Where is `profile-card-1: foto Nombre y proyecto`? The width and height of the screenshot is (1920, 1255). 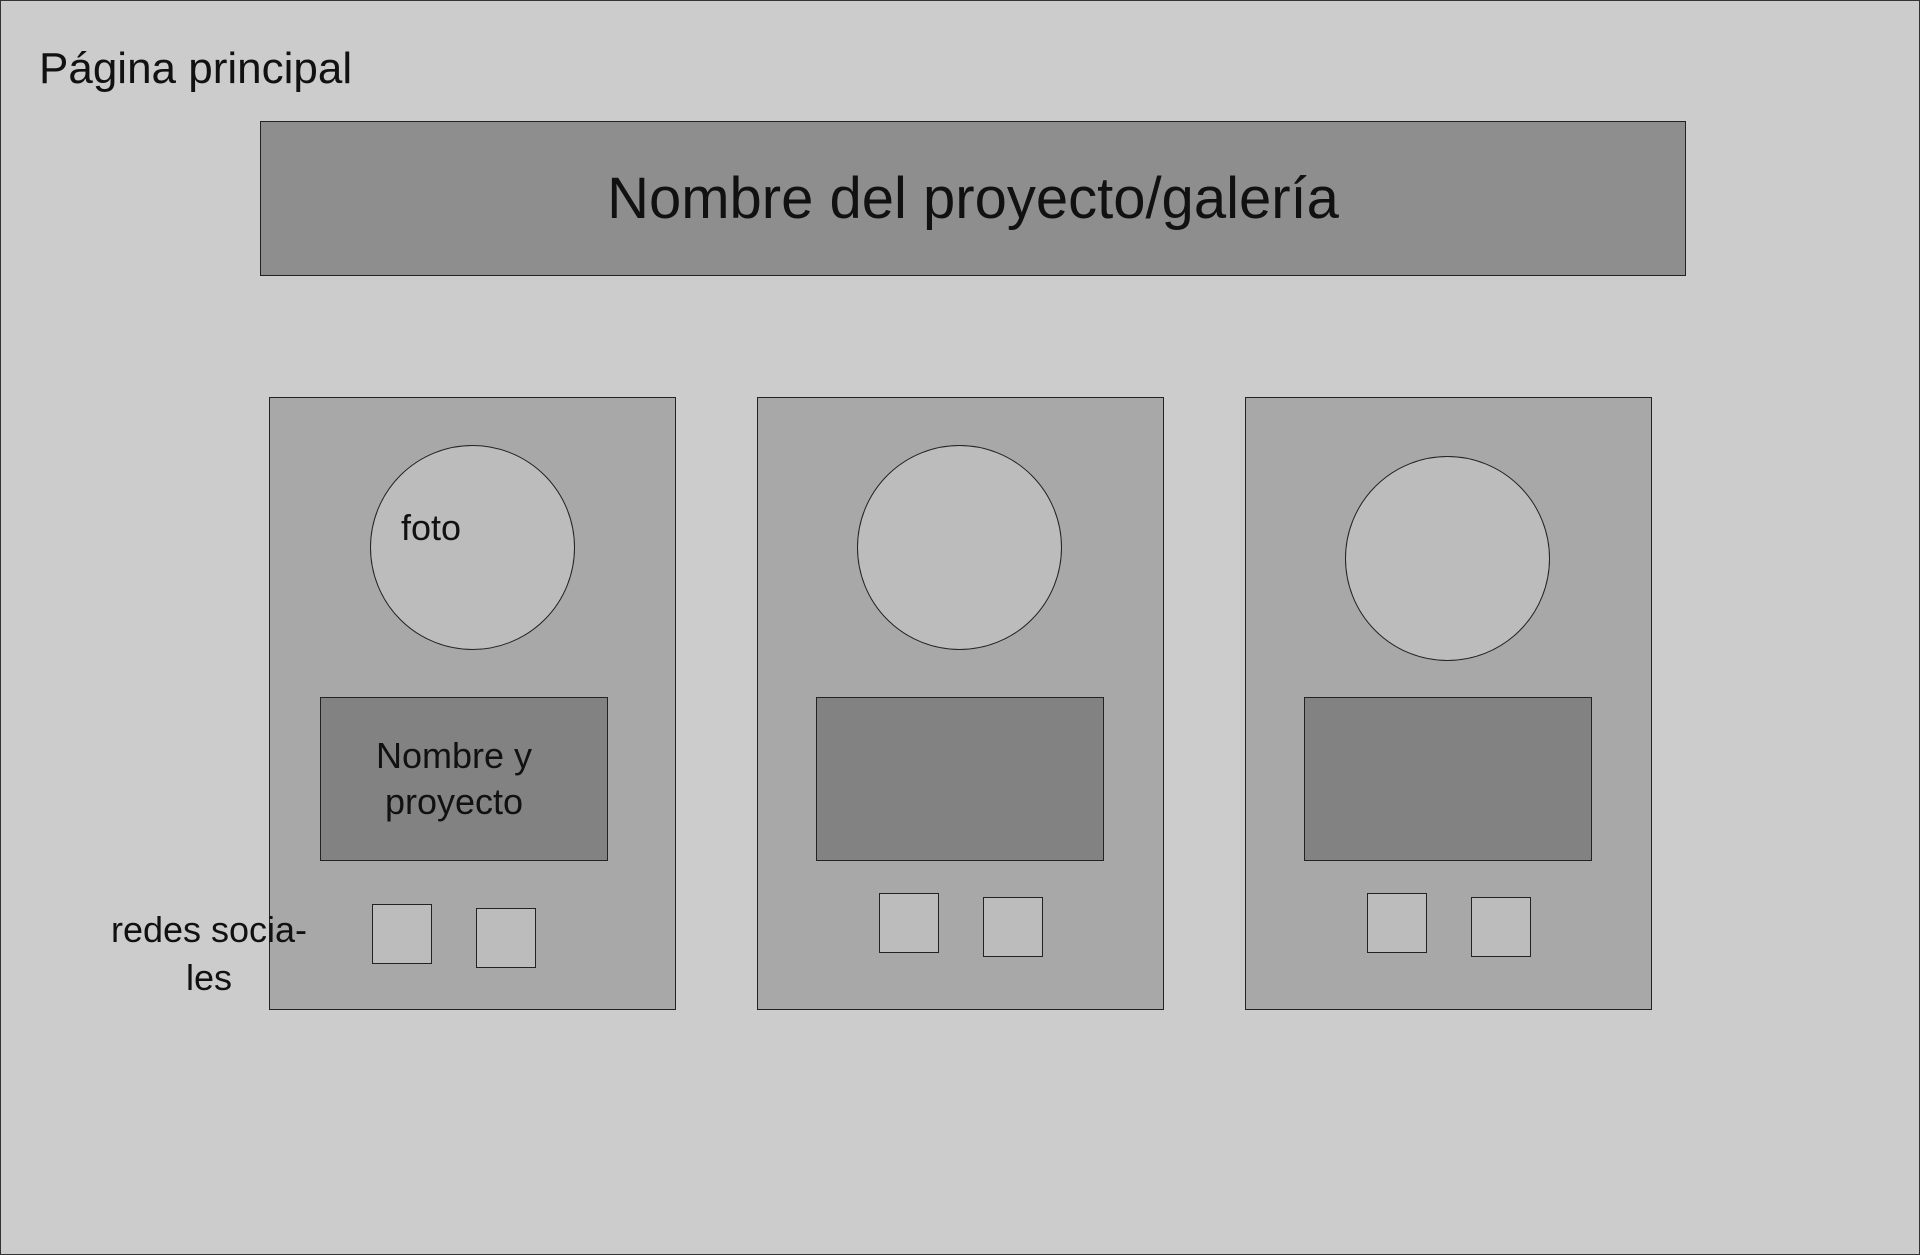
profile-card-1: foto Nombre y proyecto is located at coordinates (472, 703).